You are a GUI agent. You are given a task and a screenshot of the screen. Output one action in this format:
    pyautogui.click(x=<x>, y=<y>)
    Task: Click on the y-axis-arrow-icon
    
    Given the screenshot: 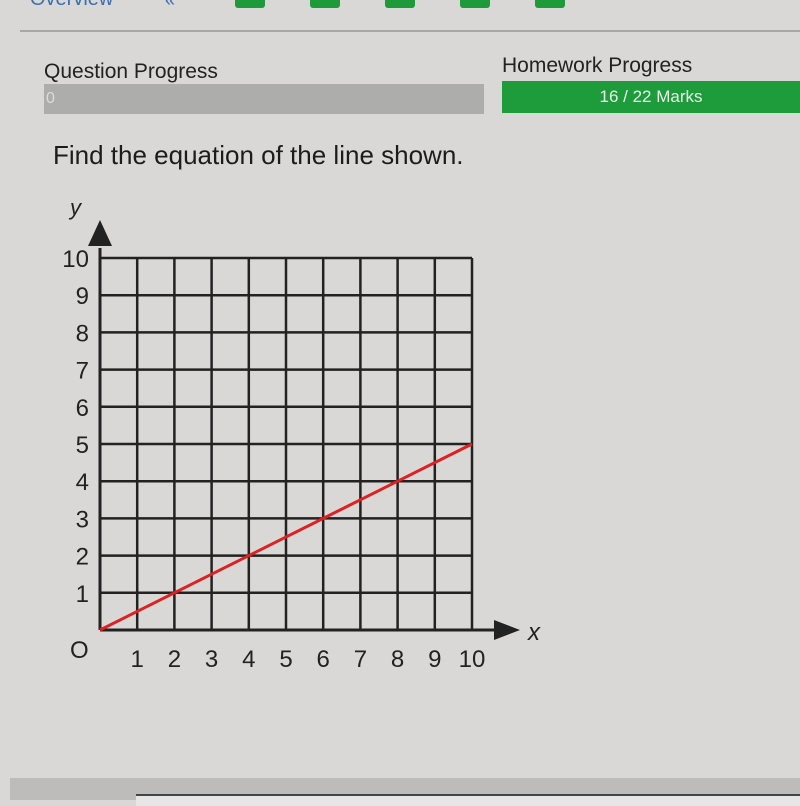 What is the action you would take?
    pyautogui.click(x=100, y=233)
    